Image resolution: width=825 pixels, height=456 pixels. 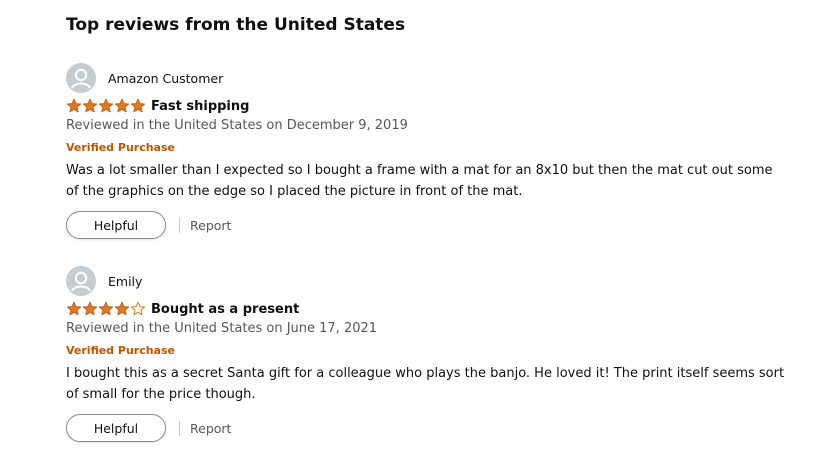 I want to click on reviewer-name: Amazon Customer, so click(x=166, y=78).